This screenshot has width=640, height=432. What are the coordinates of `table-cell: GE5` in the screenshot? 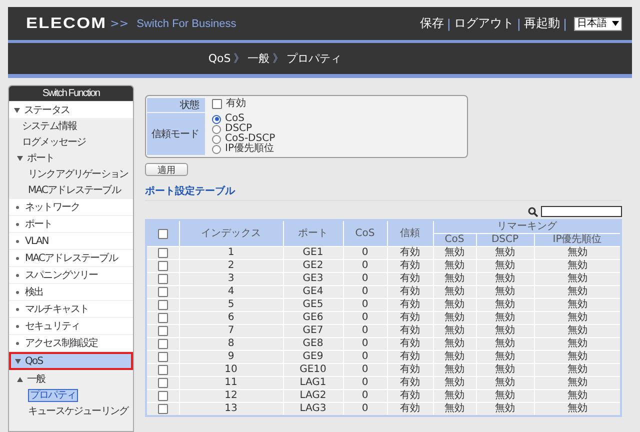 It's located at (313, 305).